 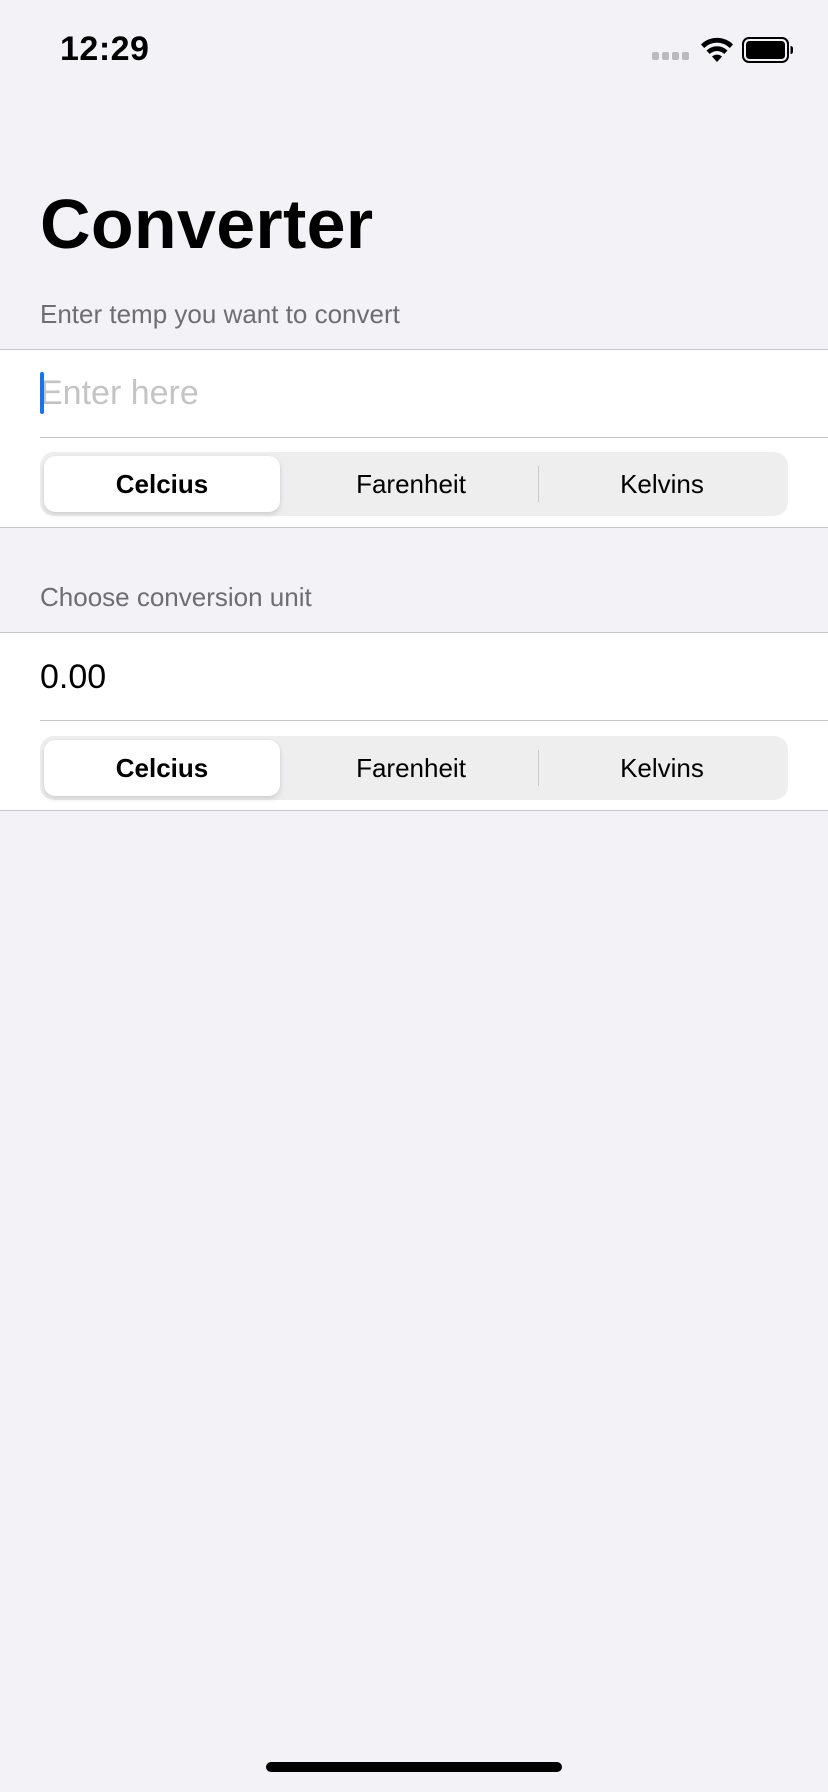 What do you see at coordinates (414, 50) in the screenshot?
I see `status-bar: 12:29` at bounding box center [414, 50].